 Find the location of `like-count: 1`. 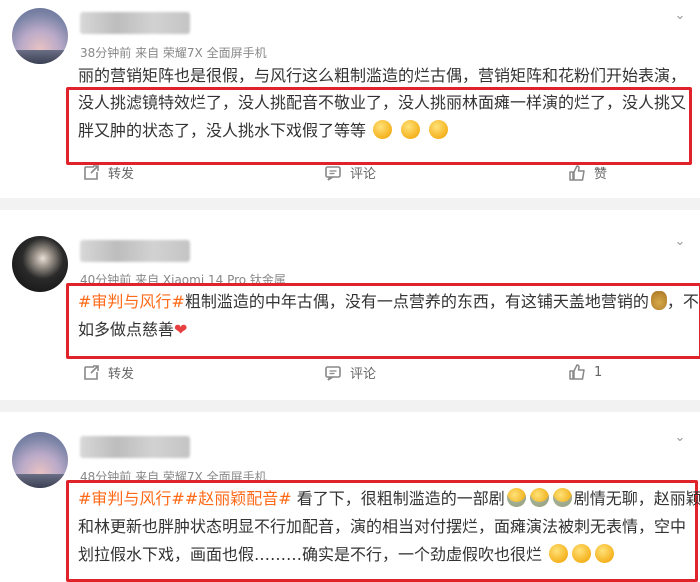

like-count: 1 is located at coordinates (598, 372).